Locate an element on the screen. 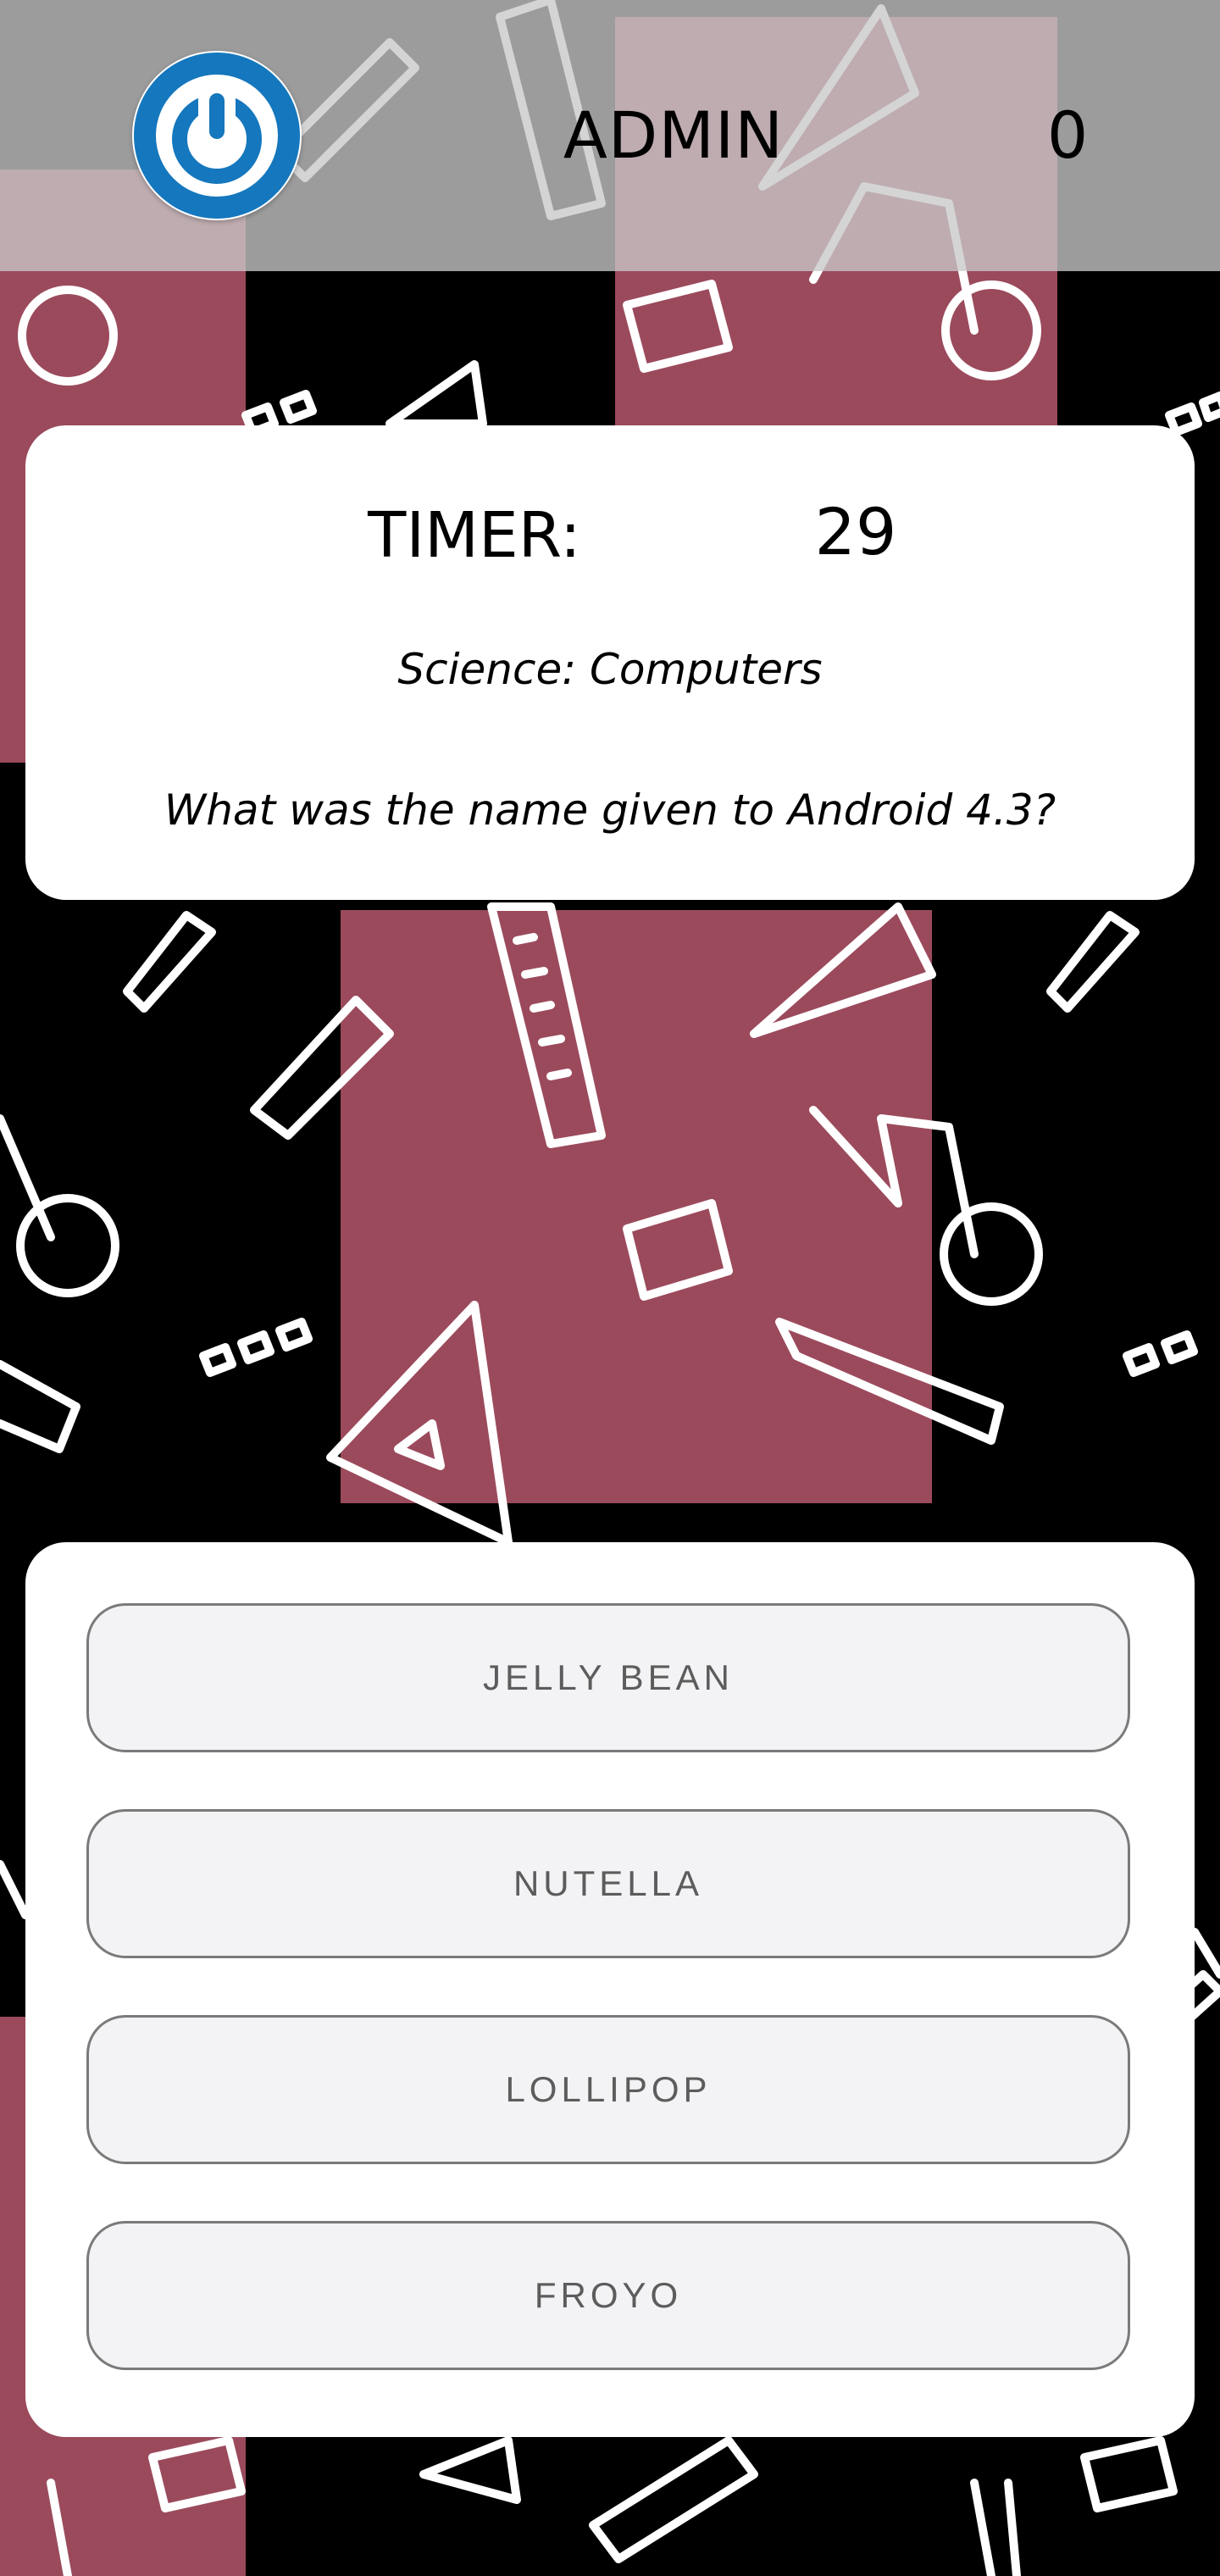 This screenshot has height=2576, width=1220. question-category: Science: Computers is located at coordinates (610, 669).